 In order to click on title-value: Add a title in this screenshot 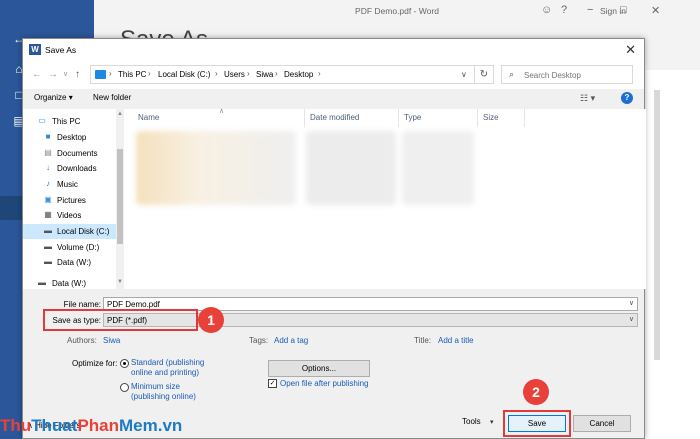, I will do `click(456, 340)`.